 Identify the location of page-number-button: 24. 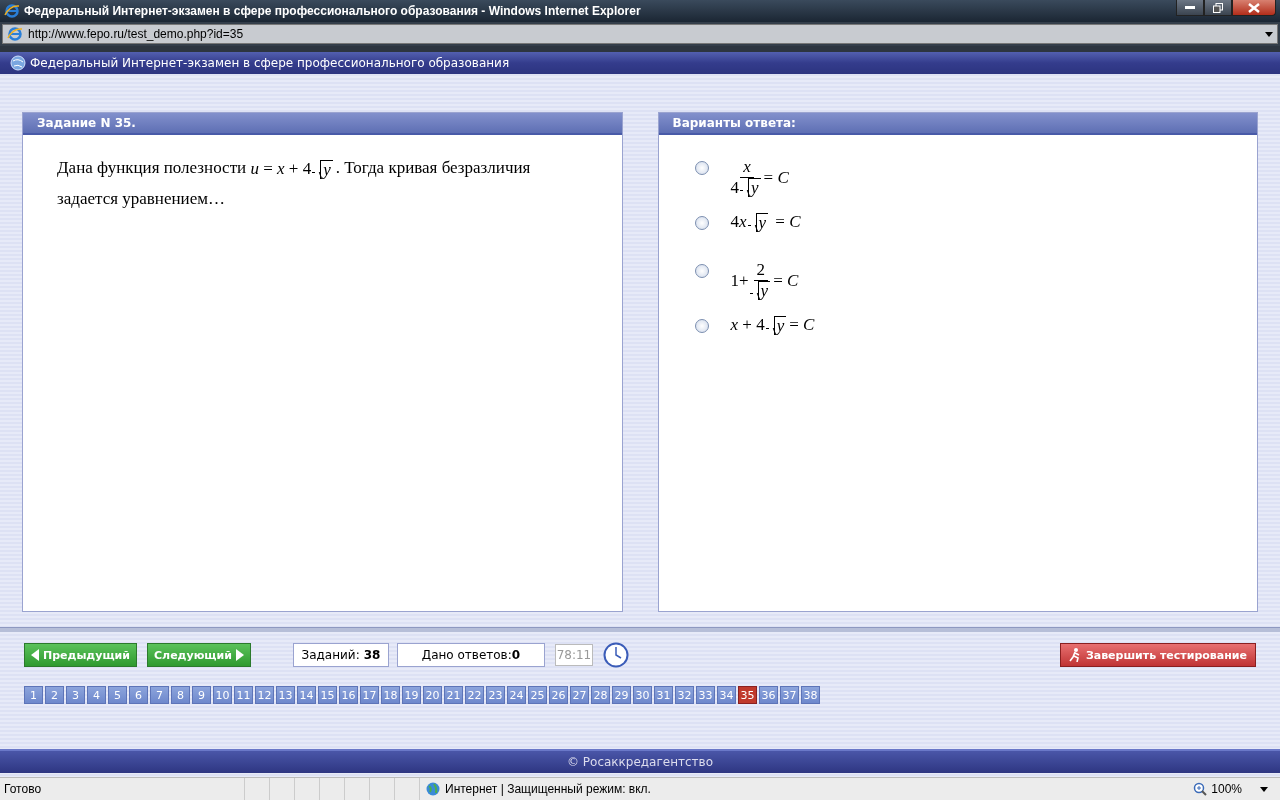
(516, 695).